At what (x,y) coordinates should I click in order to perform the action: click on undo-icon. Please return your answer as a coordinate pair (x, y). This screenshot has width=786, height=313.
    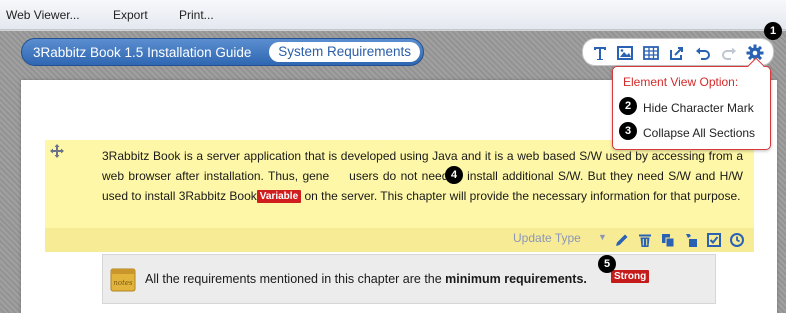
    Looking at the image, I should click on (703, 53).